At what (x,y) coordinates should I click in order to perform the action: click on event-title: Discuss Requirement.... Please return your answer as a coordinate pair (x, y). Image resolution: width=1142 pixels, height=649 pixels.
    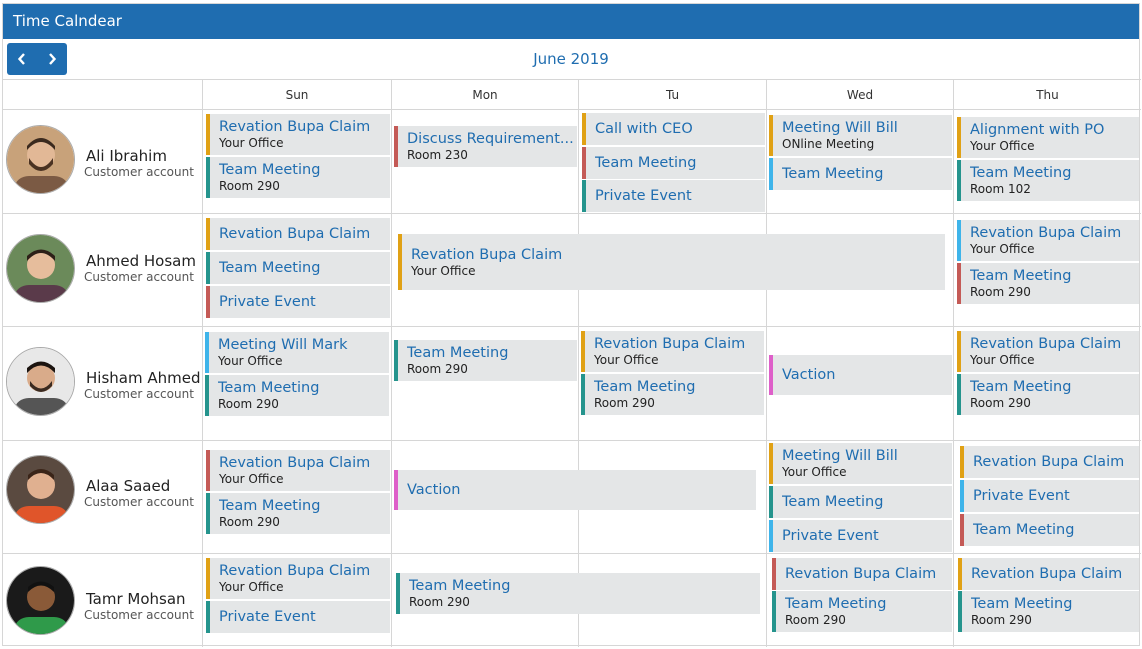
    Looking at the image, I should click on (490, 139).